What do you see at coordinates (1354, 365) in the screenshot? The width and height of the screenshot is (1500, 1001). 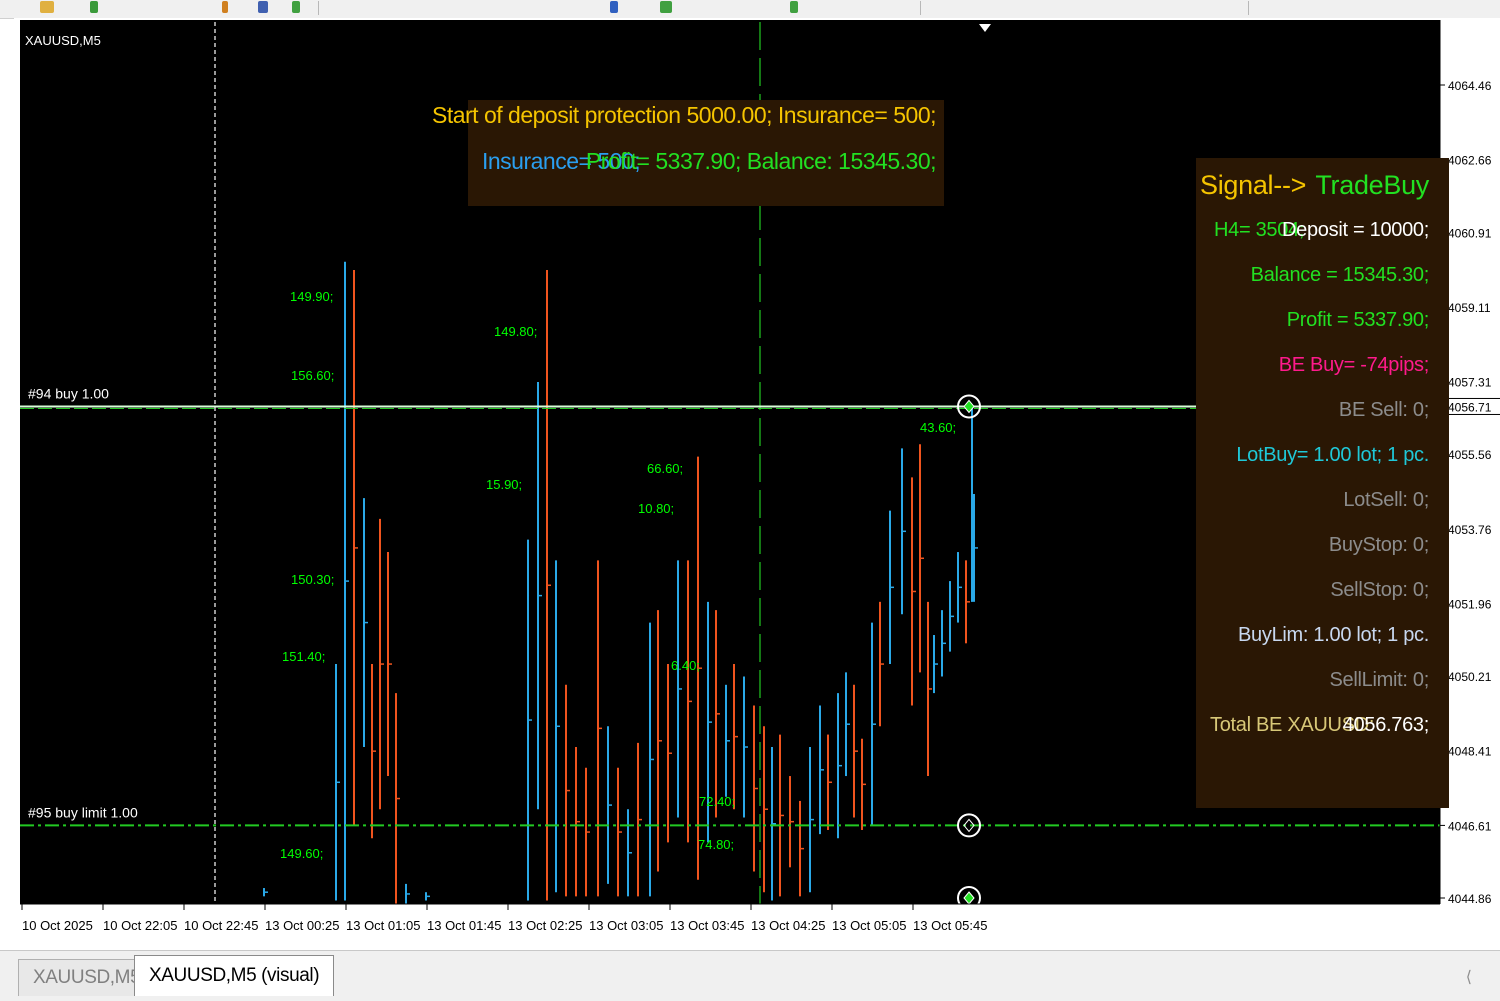 I see `be-buy-value: BE Buy= -74pips;` at bounding box center [1354, 365].